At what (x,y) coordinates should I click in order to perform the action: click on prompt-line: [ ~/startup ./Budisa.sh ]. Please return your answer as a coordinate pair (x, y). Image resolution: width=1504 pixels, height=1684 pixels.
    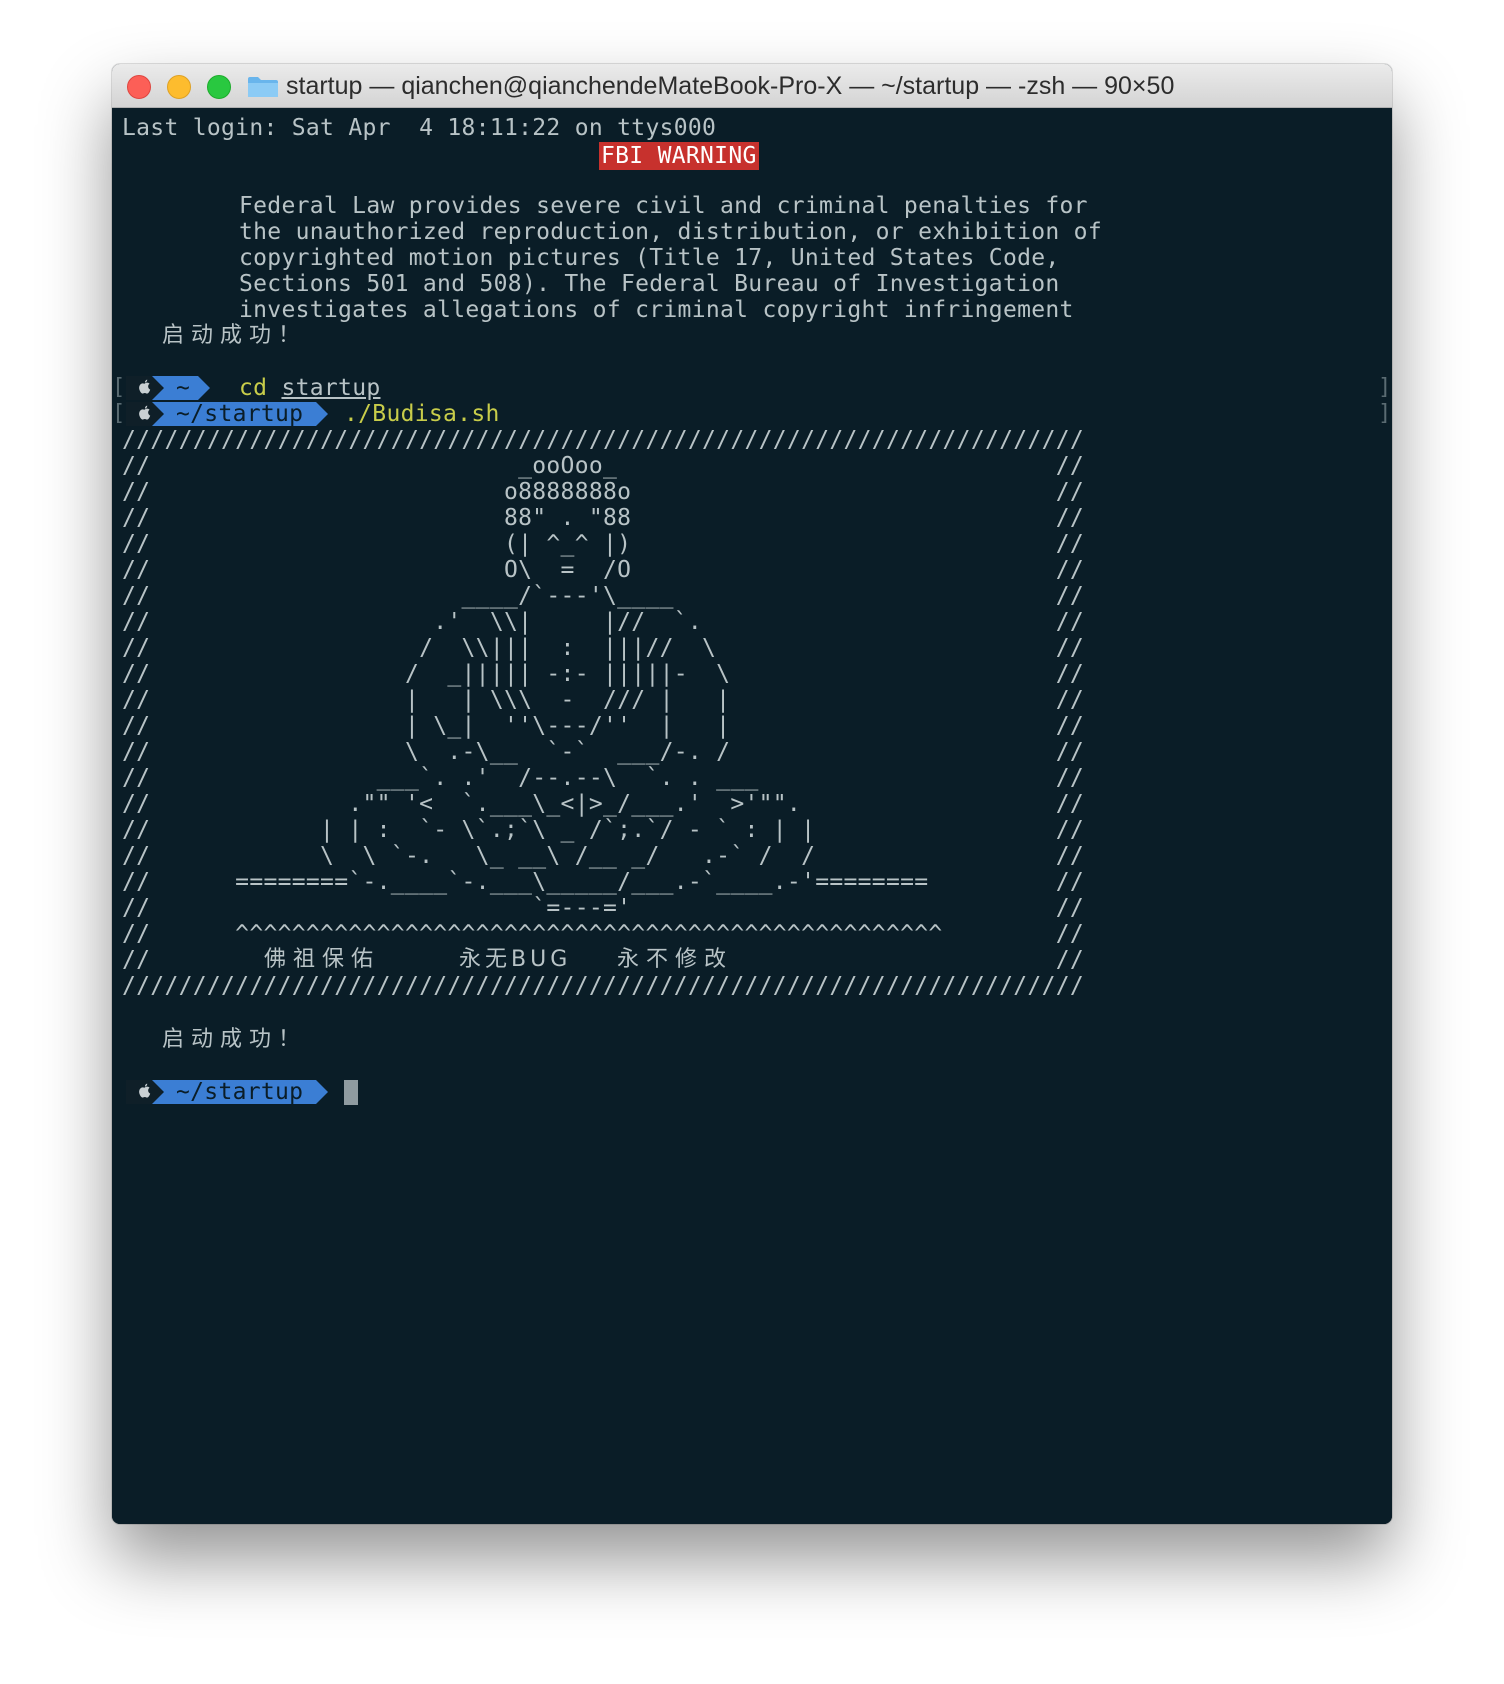
    Looking at the image, I should click on (752, 414).